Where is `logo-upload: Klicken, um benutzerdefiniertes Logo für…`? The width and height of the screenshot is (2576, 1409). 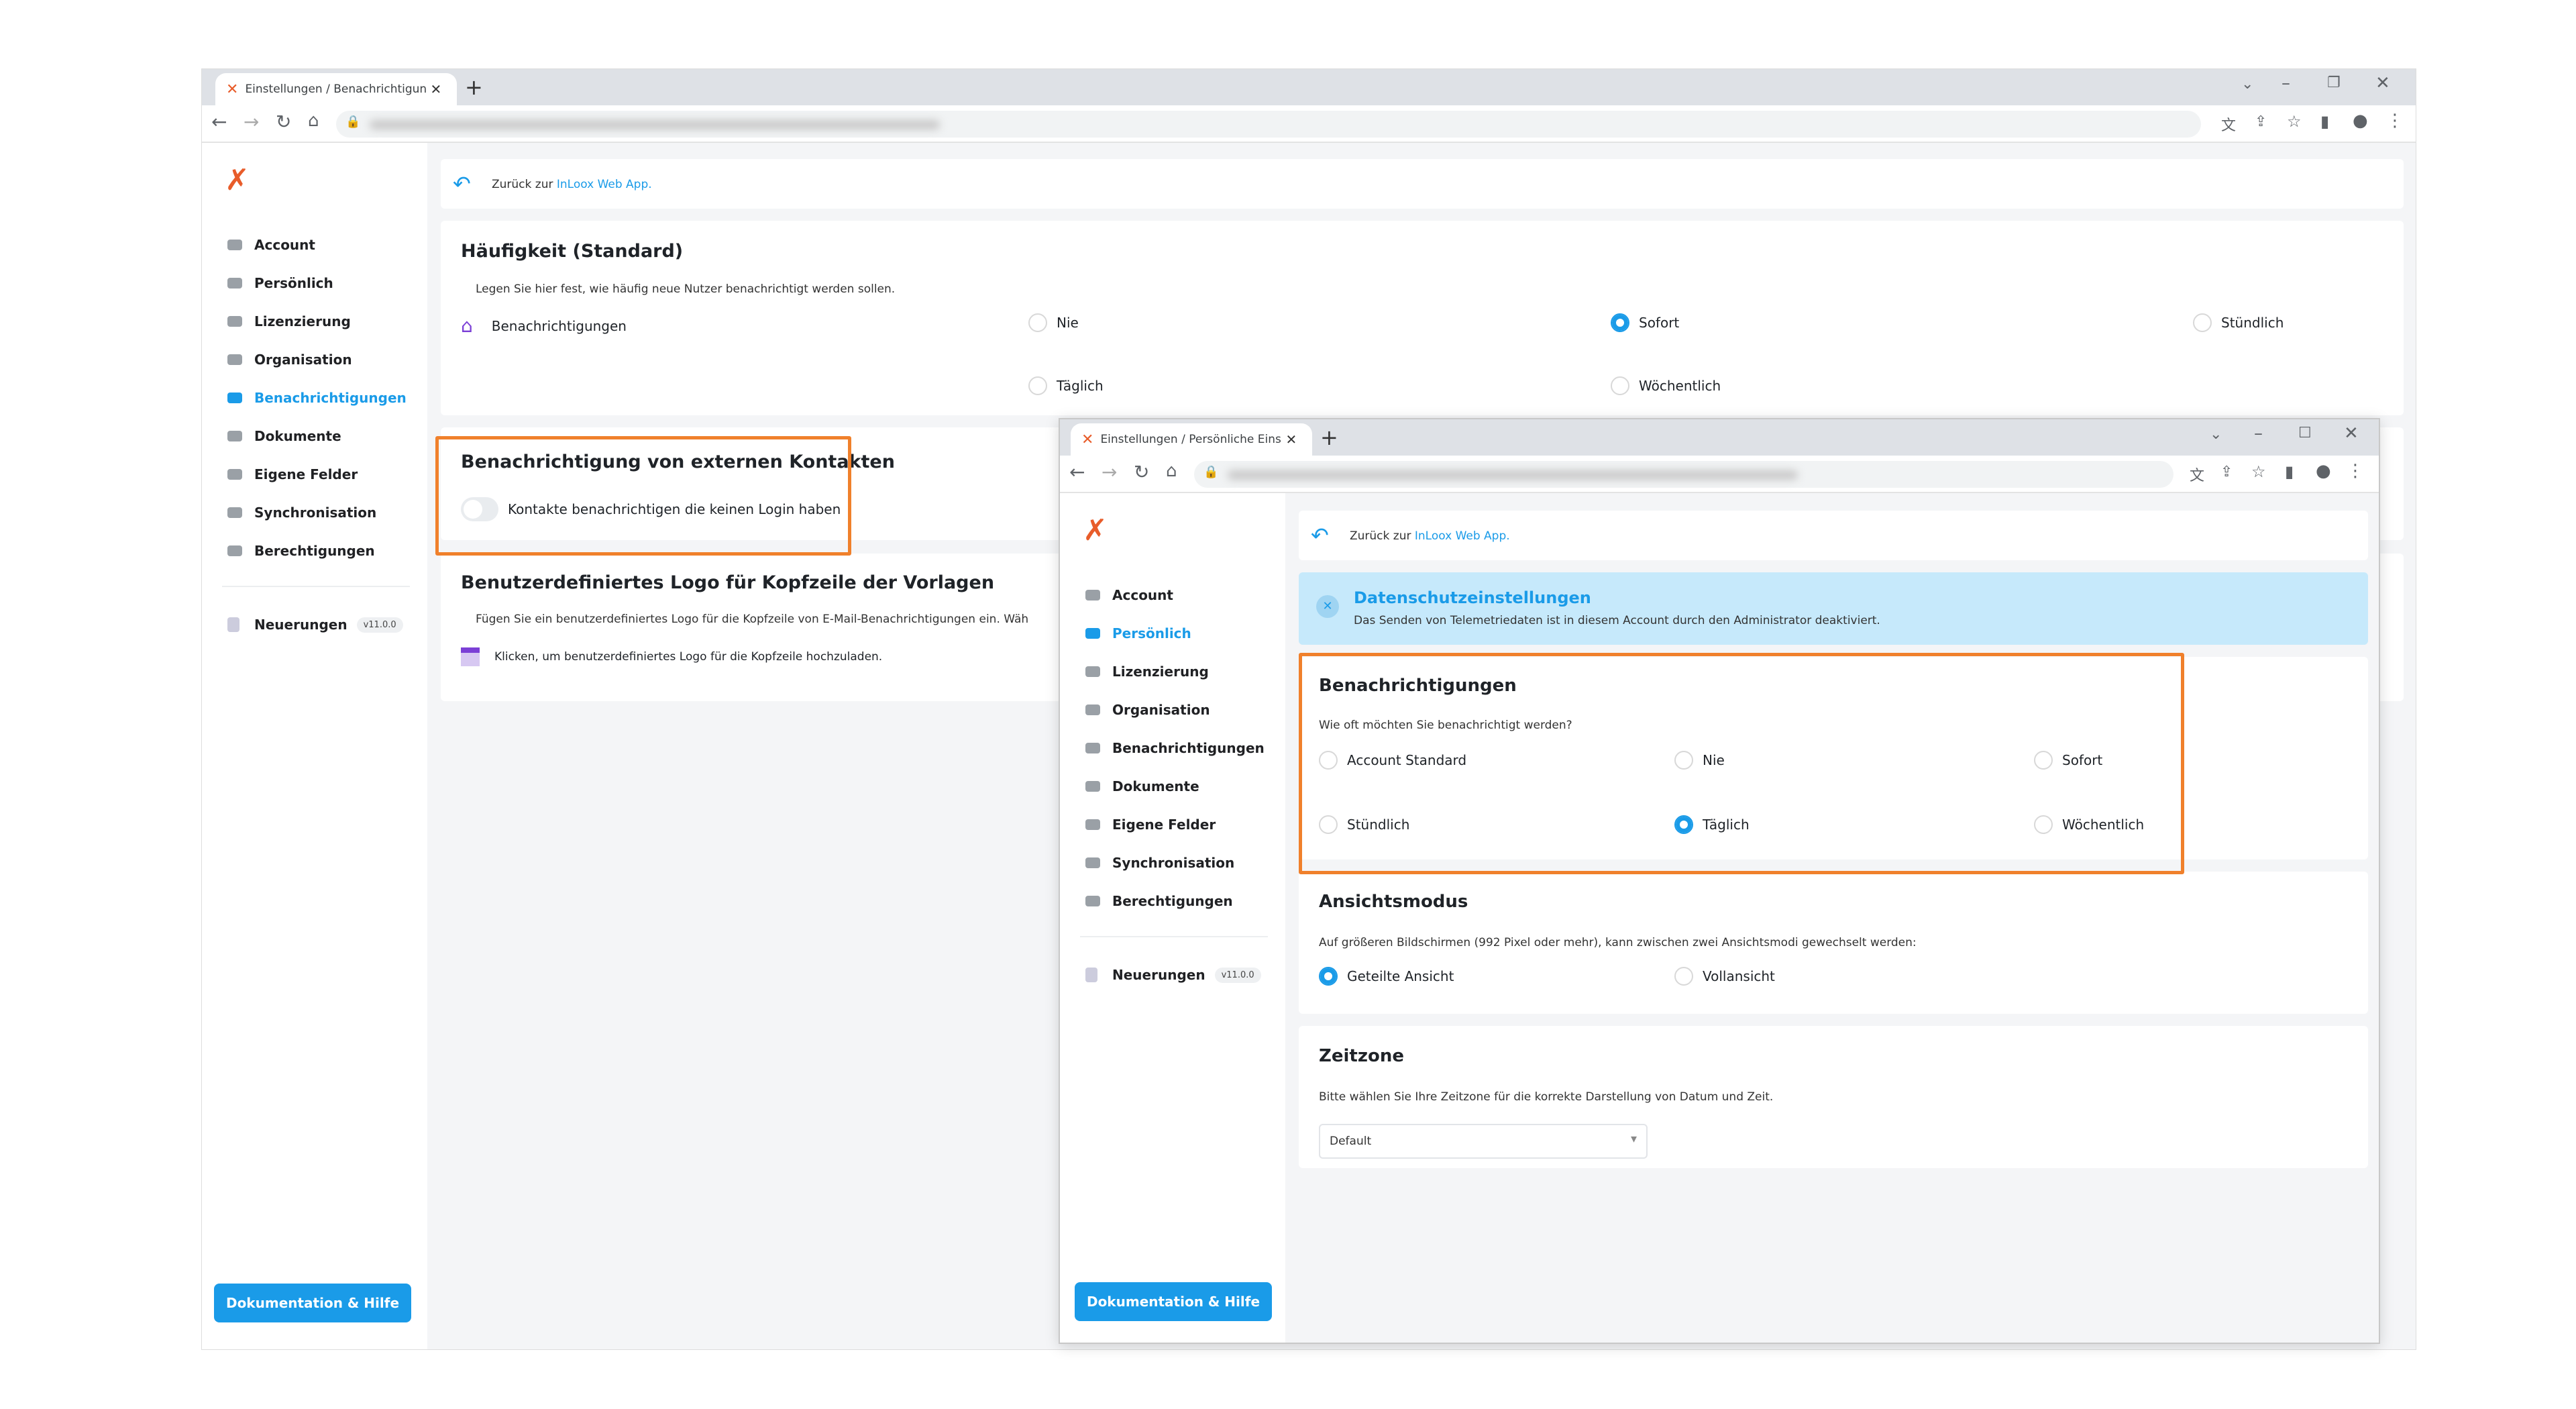 logo-upload: Klicken, um benutzerdefiniertes Logo für… is located at coordinates (671, 656).